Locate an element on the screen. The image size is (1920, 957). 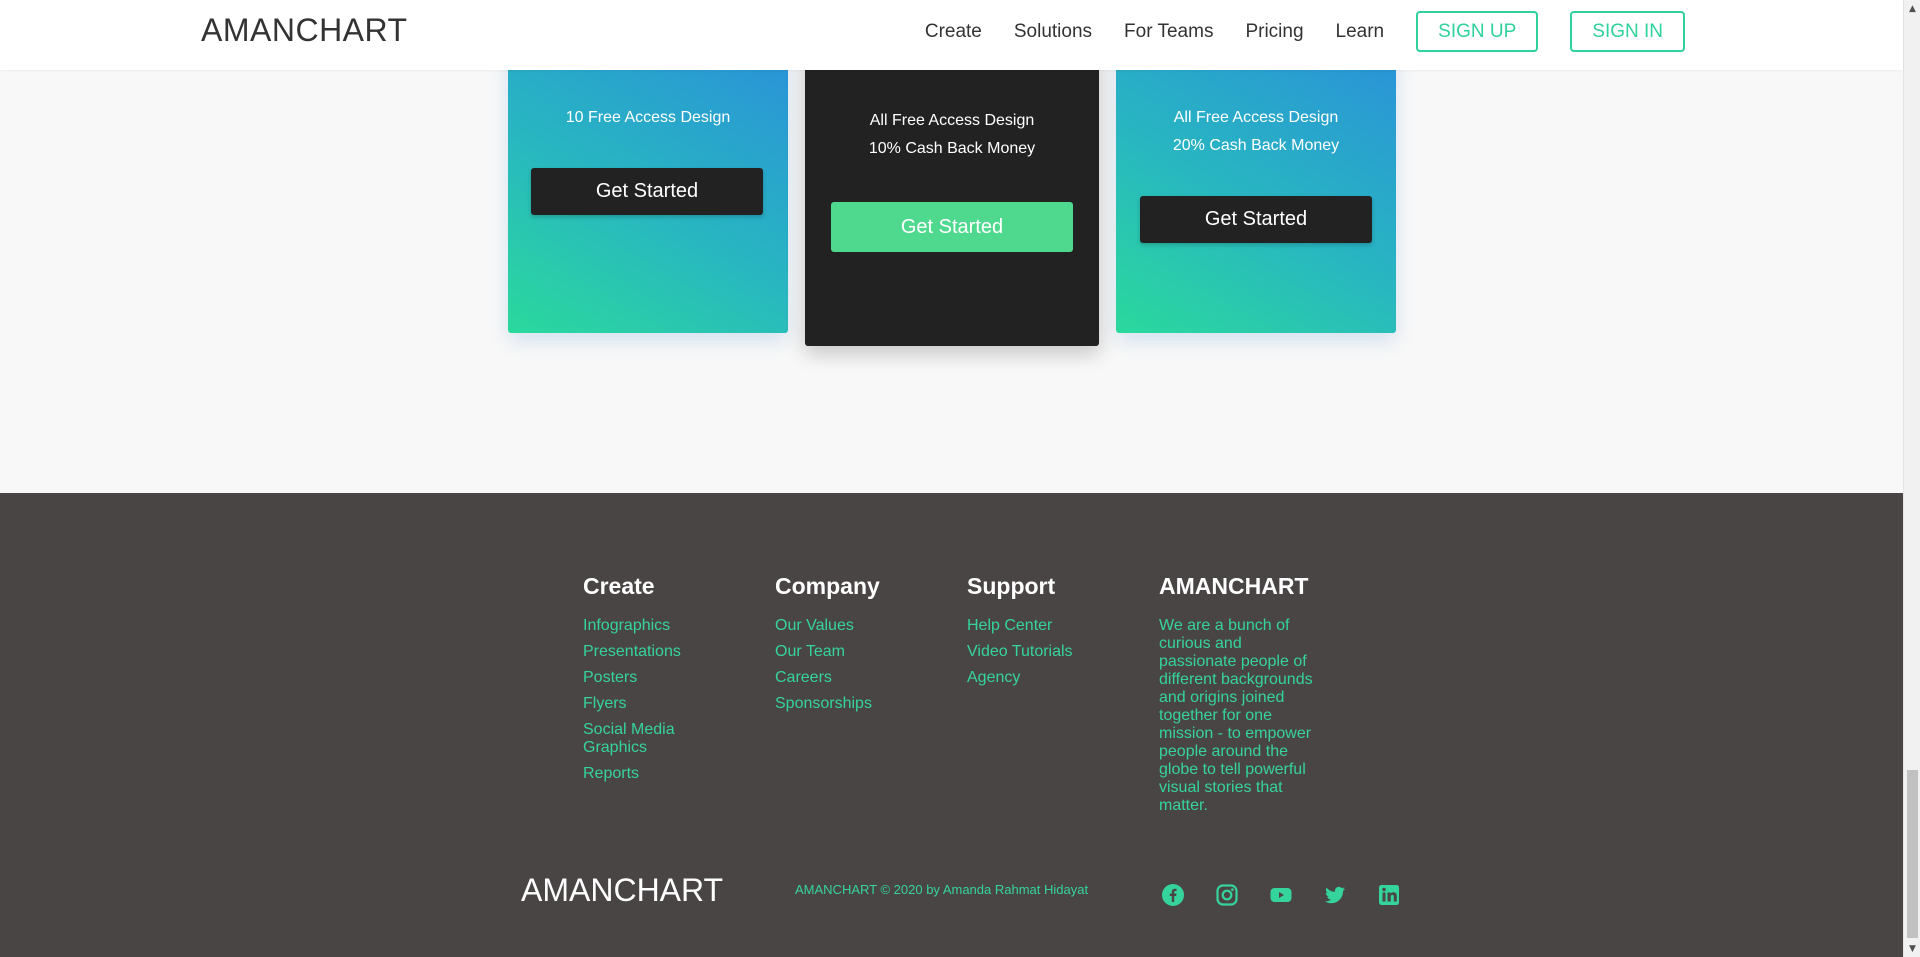
vertical-scrollbar: ▲ ▼ is located at coordinates (1911, 478).